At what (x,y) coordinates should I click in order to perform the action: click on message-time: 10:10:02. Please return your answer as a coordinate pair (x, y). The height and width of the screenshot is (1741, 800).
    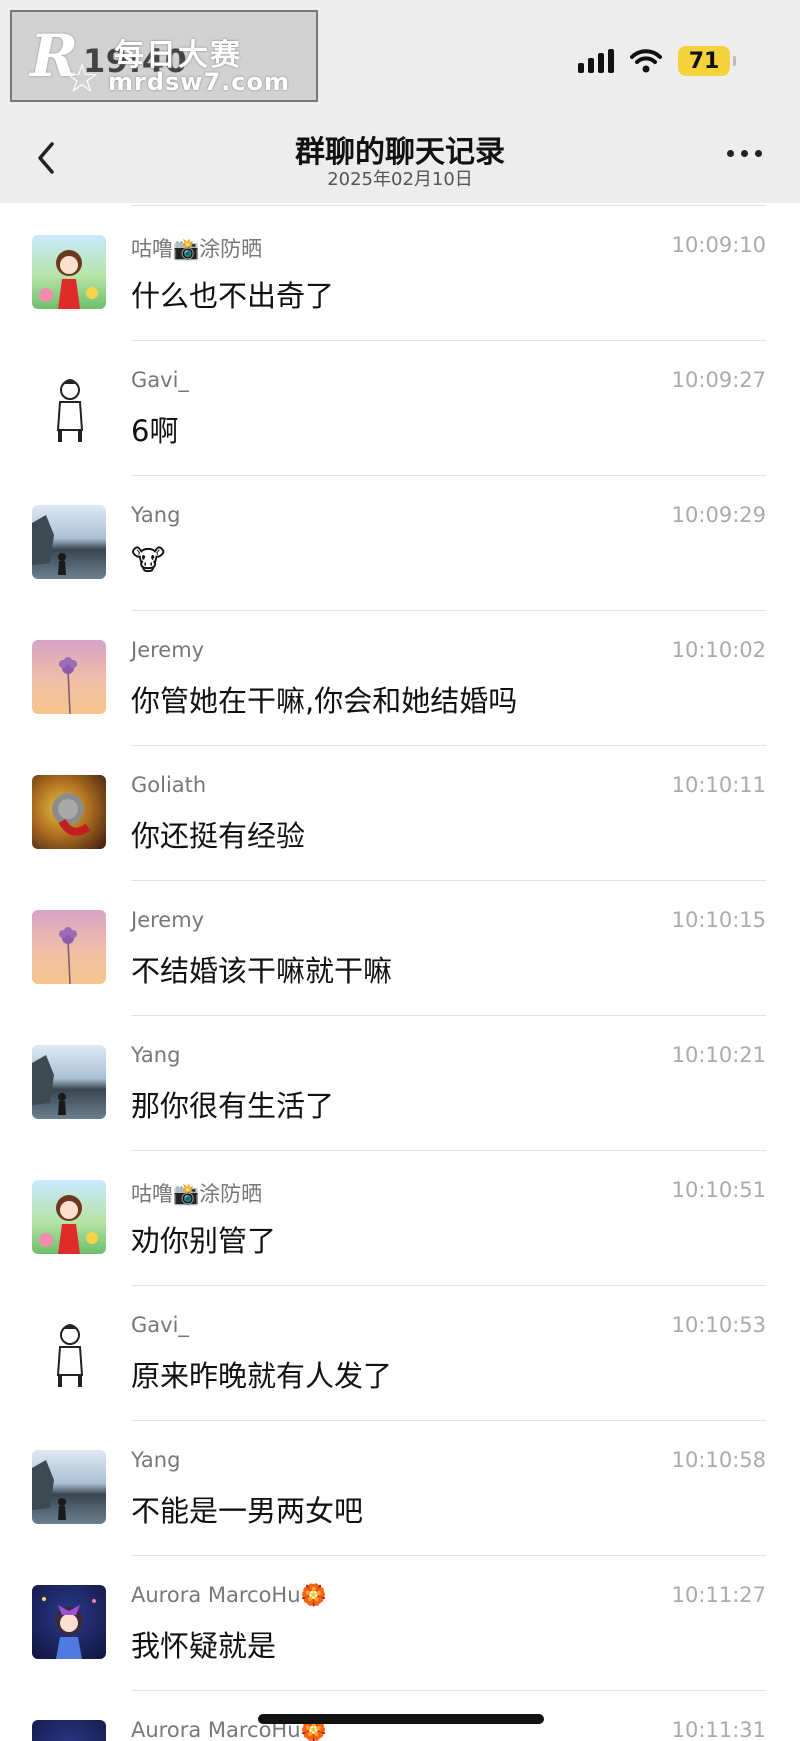
    Looking at the image, I should click on (718, 650).